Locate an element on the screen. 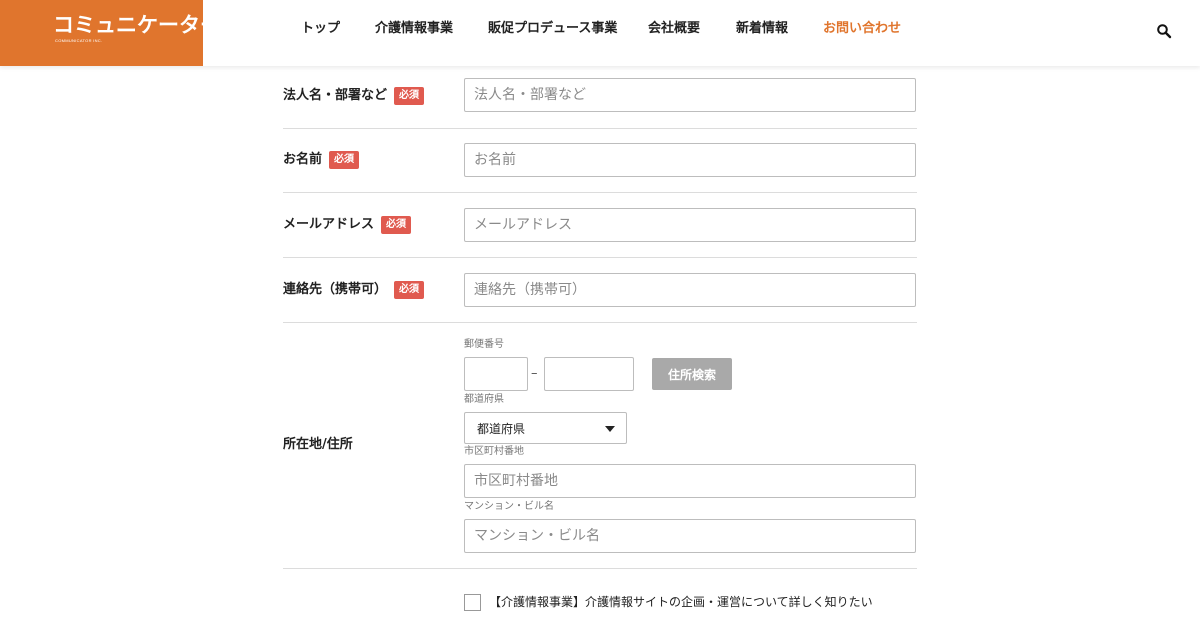 The width and height of the screenshot is (1200, 619). email-label: メールアドレス 必須 is located at coordinates (347, 225).